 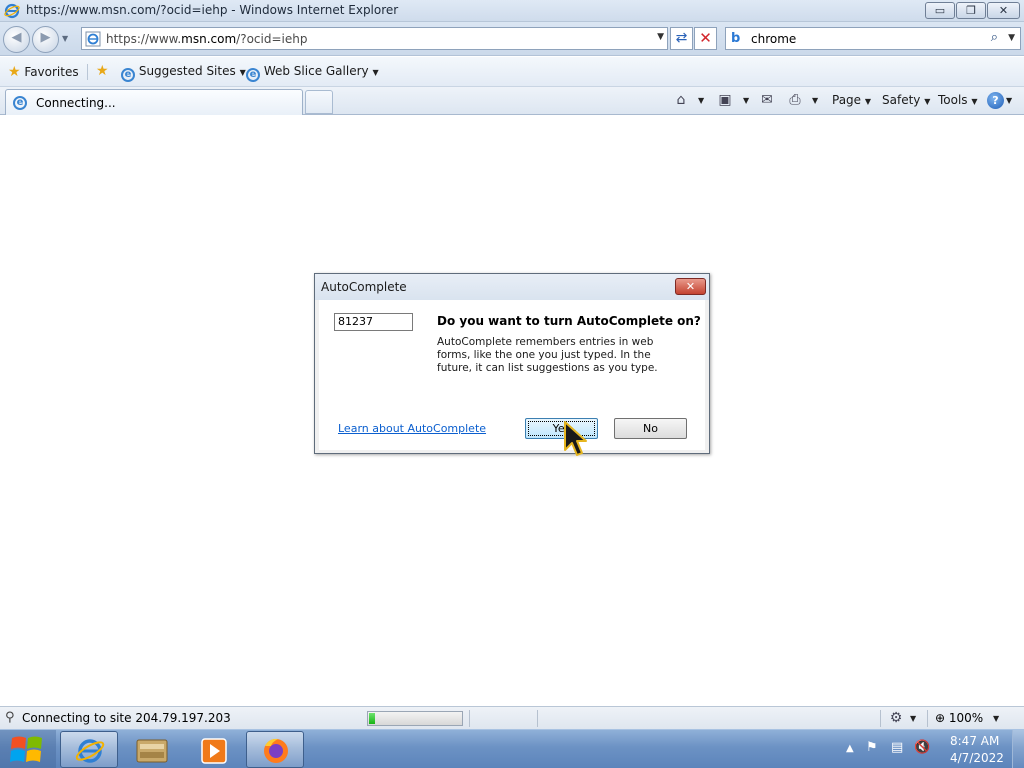 I want to click on firefox-icon, so click(x=276, y=750).